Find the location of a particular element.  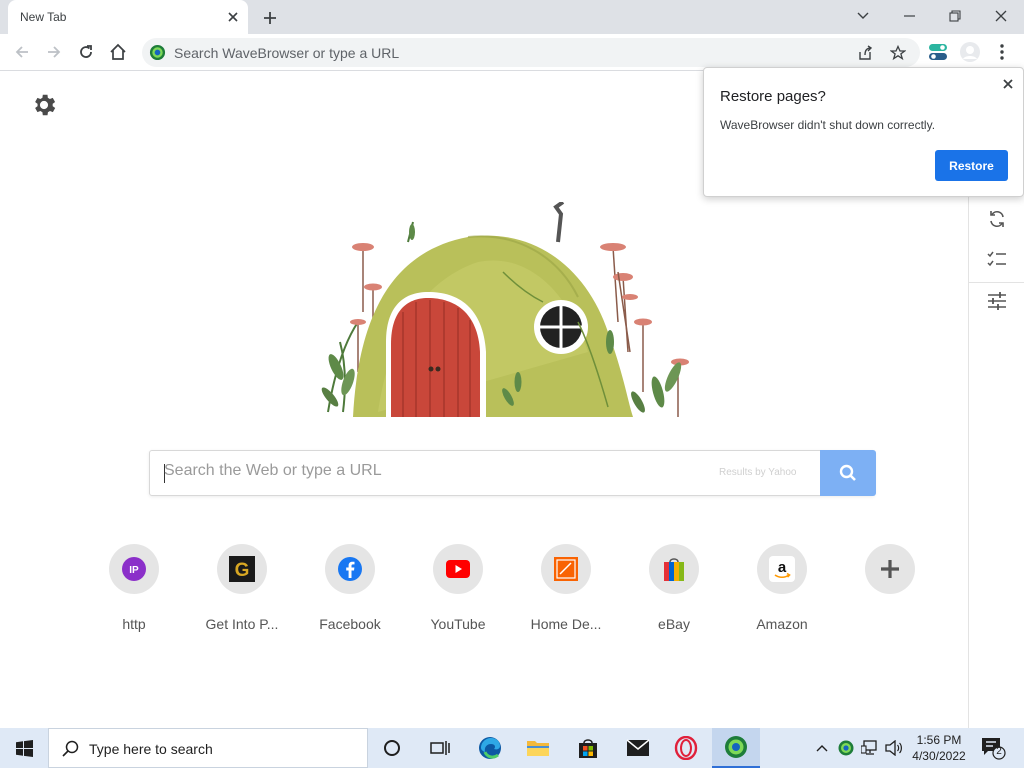

notification-count: 2 is located at coordinates (999, 751).